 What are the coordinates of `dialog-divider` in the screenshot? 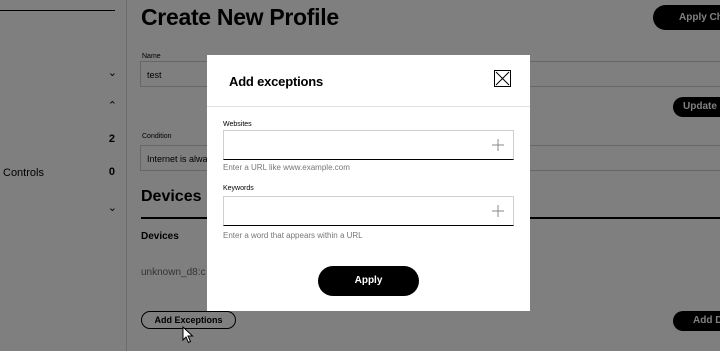 It's located at (368, 106).